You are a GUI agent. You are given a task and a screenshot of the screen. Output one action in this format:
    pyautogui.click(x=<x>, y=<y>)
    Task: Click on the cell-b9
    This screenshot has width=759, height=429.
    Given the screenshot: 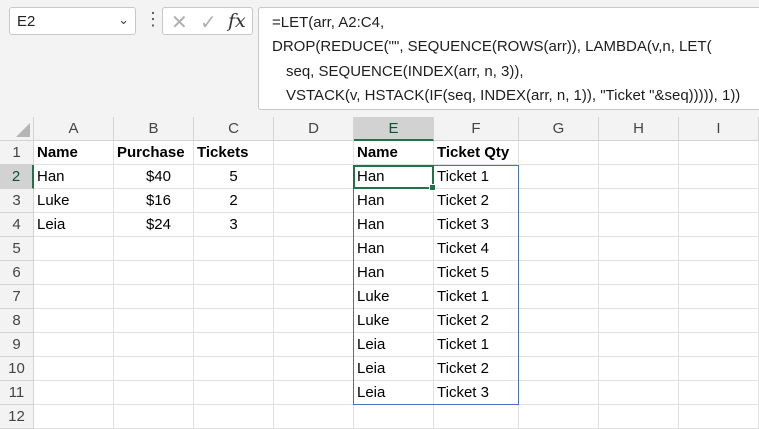 What is the action you would take?
    pyautogui.click(x=154, y=345)
    